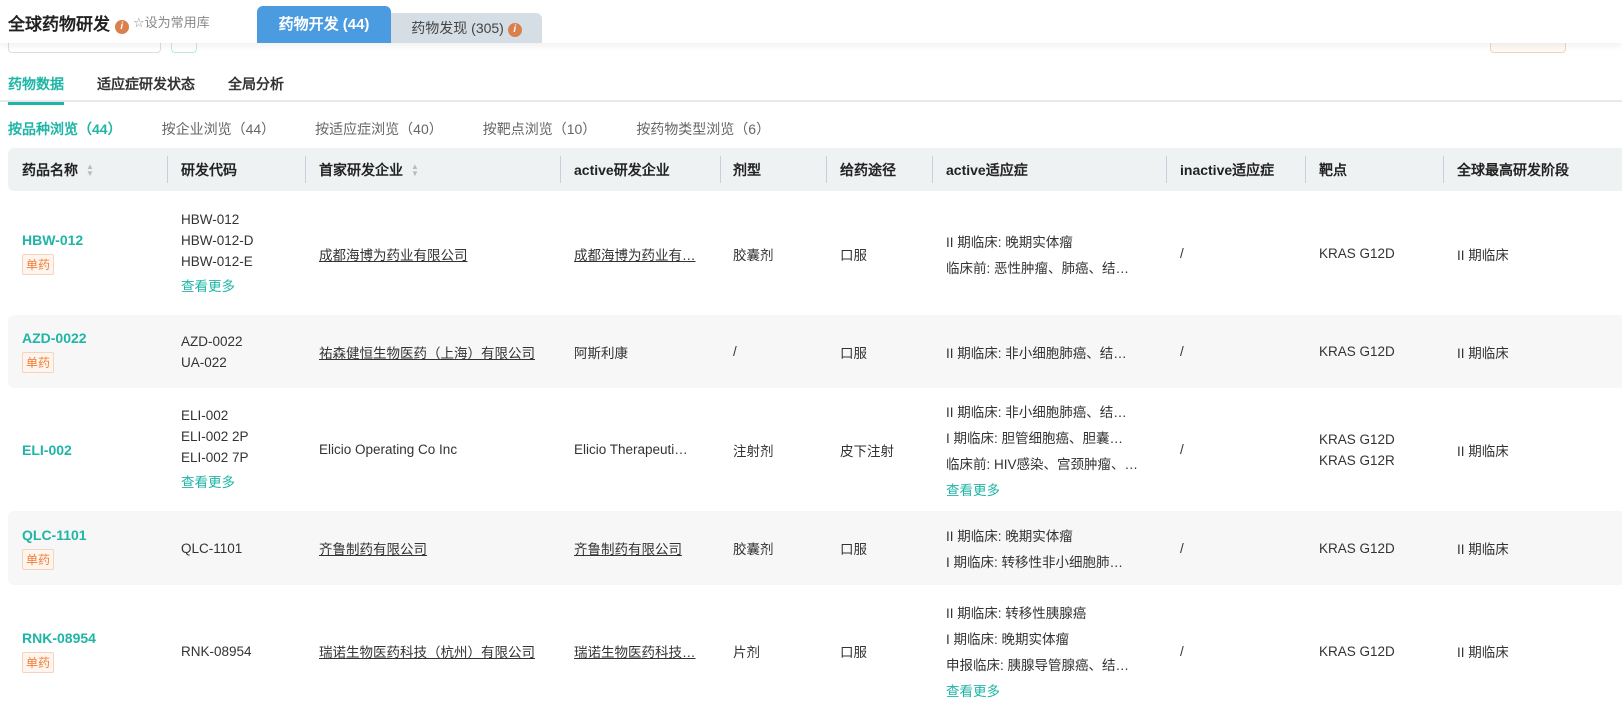 The image size is (1622, 717). I want to click on table-cell: QLC-1101 单药, so click(54, 548).